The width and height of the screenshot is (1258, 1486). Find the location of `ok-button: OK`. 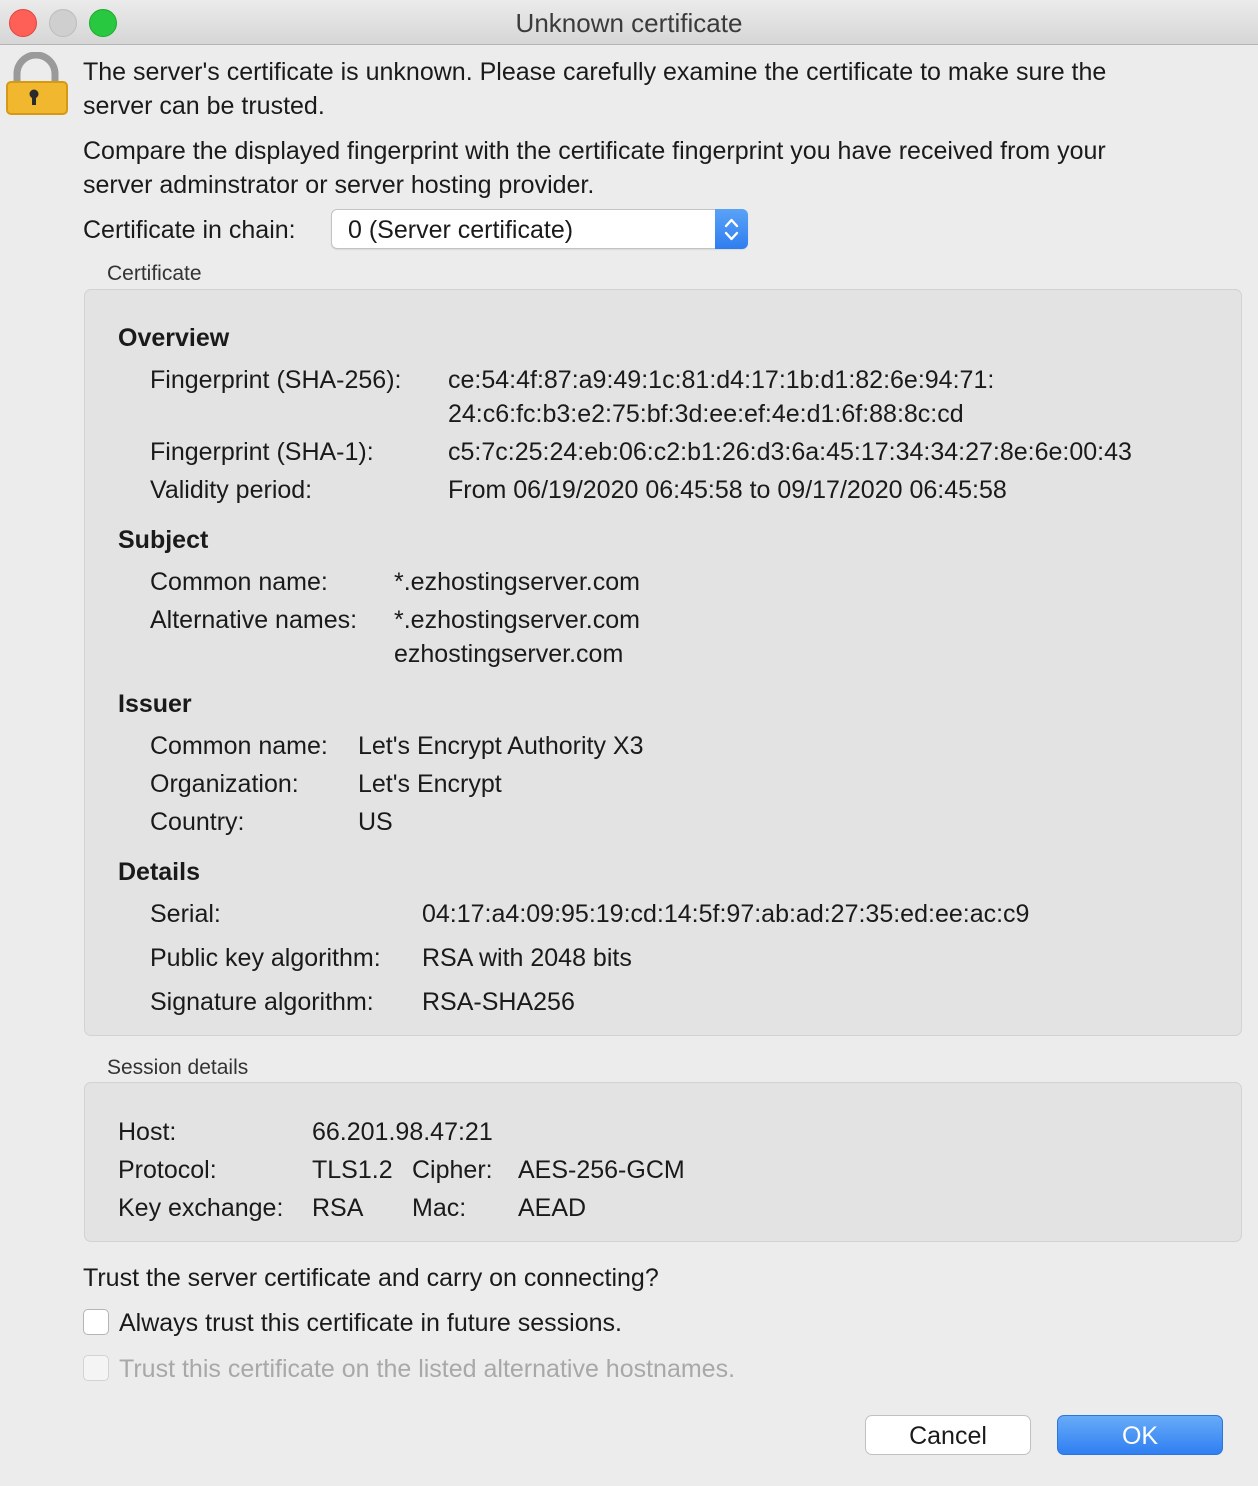

ok-button: OK is located at coordinates (1140, 1435).